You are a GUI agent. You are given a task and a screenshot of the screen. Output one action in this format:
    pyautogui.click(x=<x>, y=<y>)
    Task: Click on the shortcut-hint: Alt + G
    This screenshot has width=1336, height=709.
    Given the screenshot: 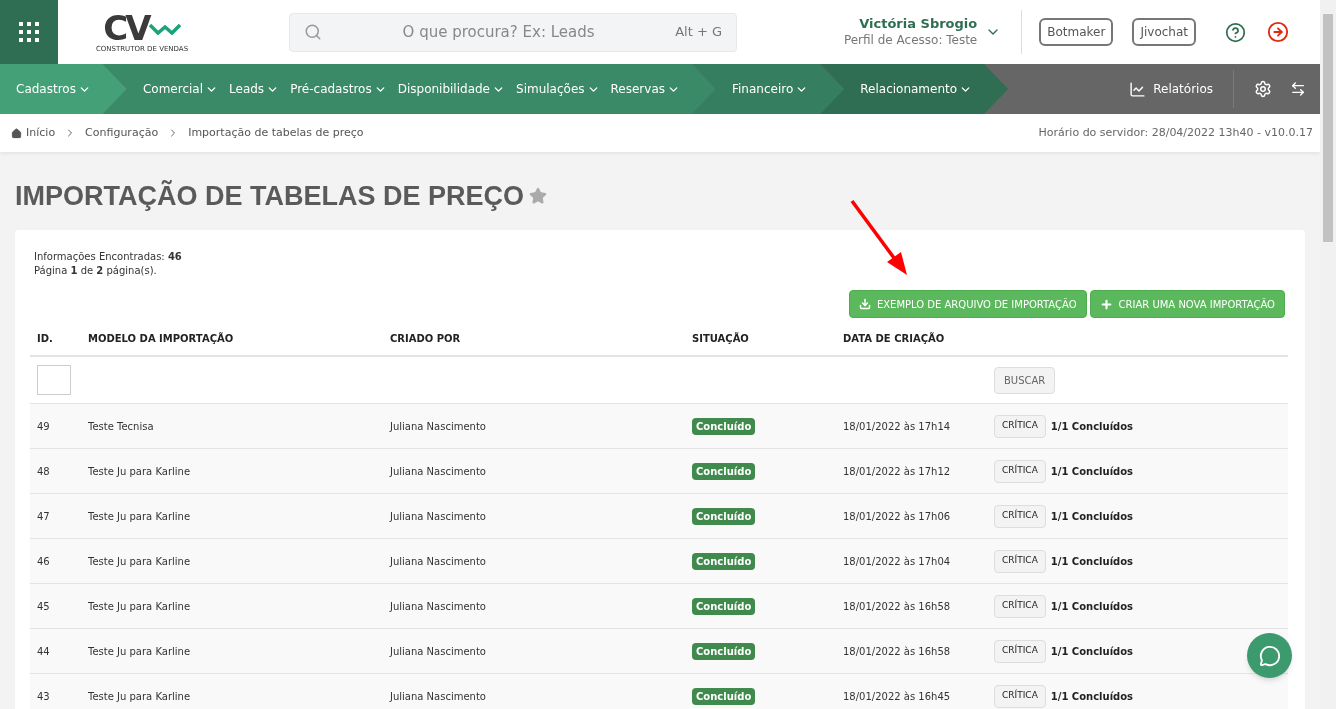 What is the action you would take?
    pyautogui.click(x=698, y=32)
    